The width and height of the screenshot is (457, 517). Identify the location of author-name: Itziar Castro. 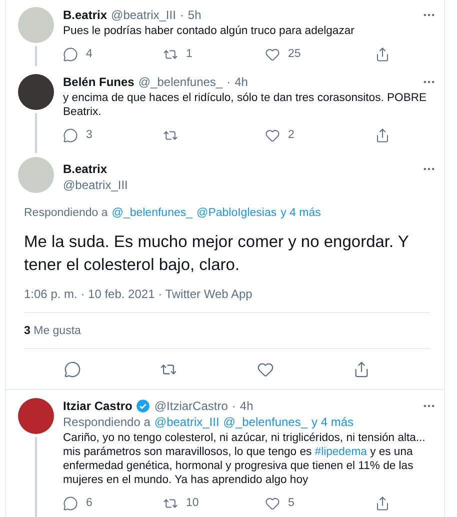
(97, 406).